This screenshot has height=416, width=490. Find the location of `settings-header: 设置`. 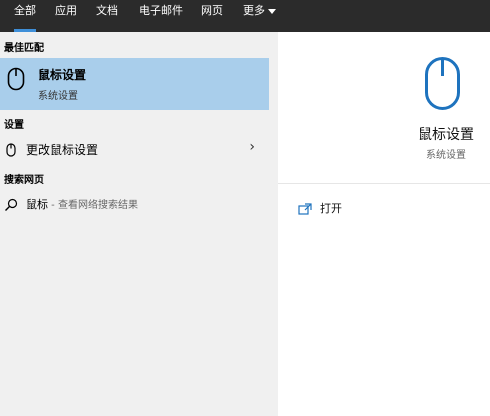

settings-header: 设置 is located at coordinates (14, 125).